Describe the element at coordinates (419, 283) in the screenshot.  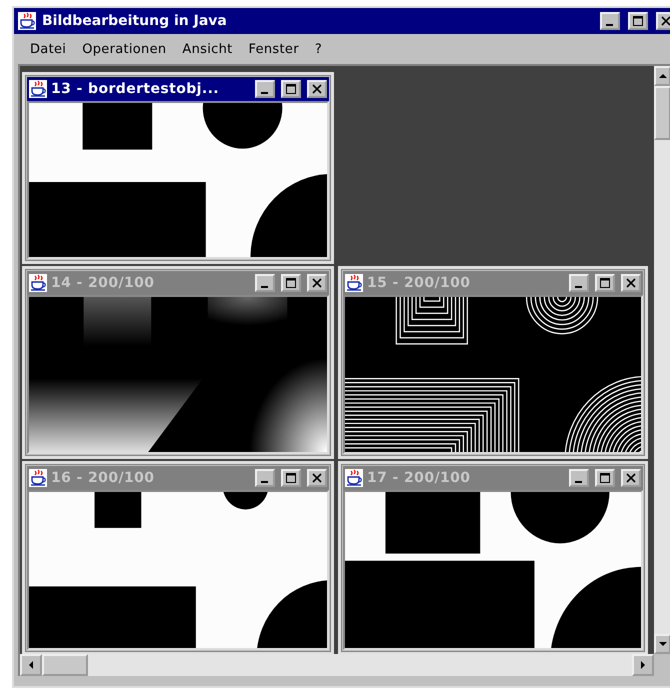
I see `internal-window-title: 15 - 200/100` at that location.